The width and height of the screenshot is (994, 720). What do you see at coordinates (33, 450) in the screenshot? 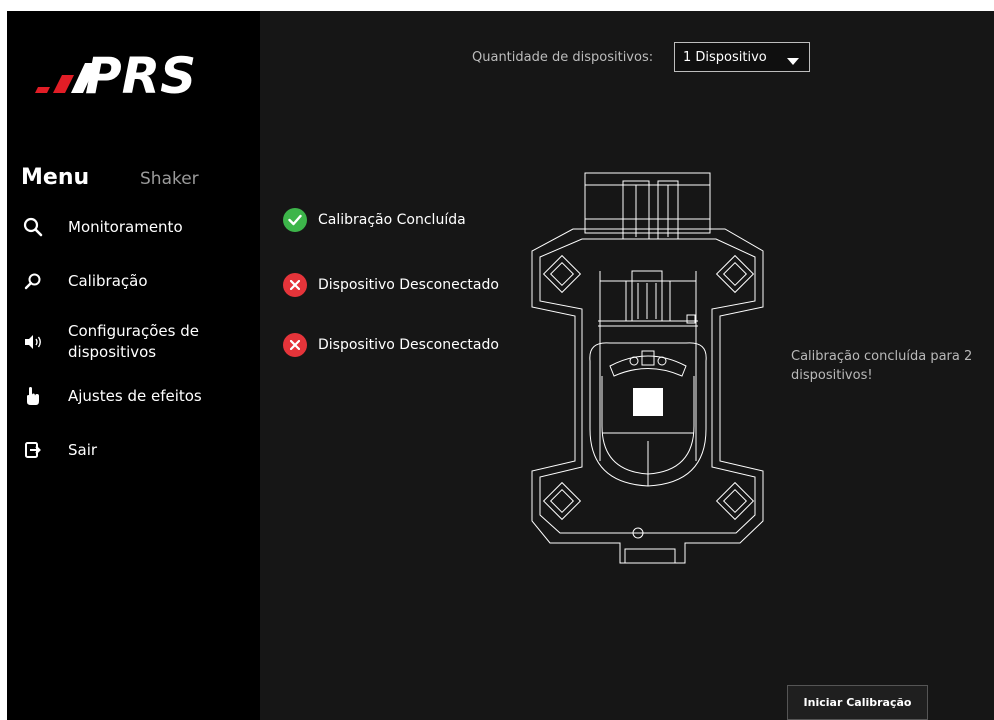
I see `exit-icon` at bounding box center [33, 450].